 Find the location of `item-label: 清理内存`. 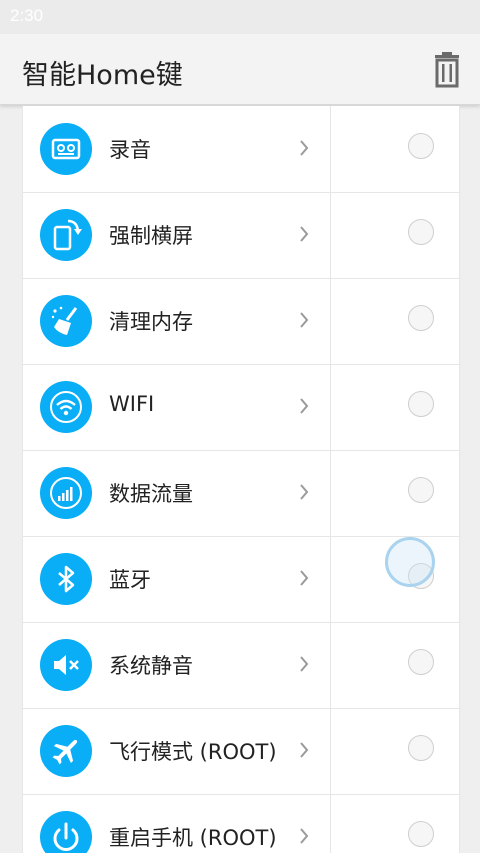

item-label: 清理内存 is located at coordinates (151, 322).